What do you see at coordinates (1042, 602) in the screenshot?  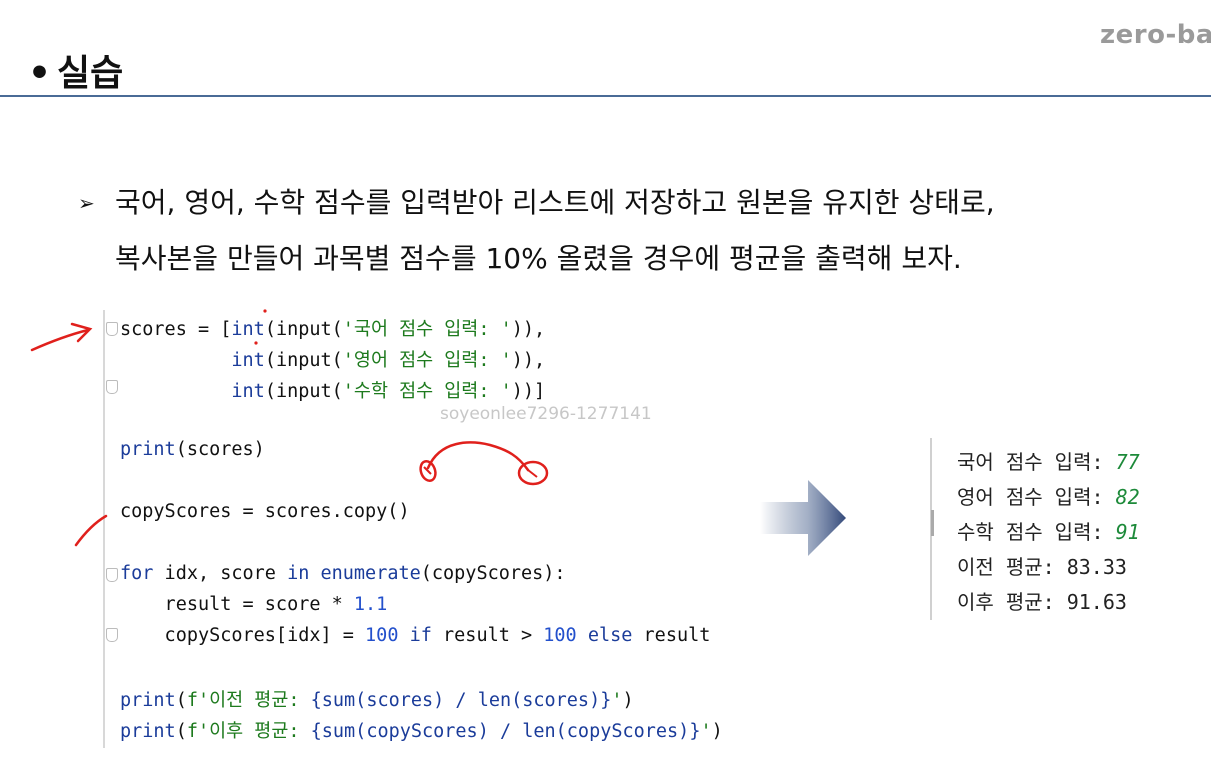 I see `console-line-5: 이후 평균: 91.63` at bounding box center [1042, 602].